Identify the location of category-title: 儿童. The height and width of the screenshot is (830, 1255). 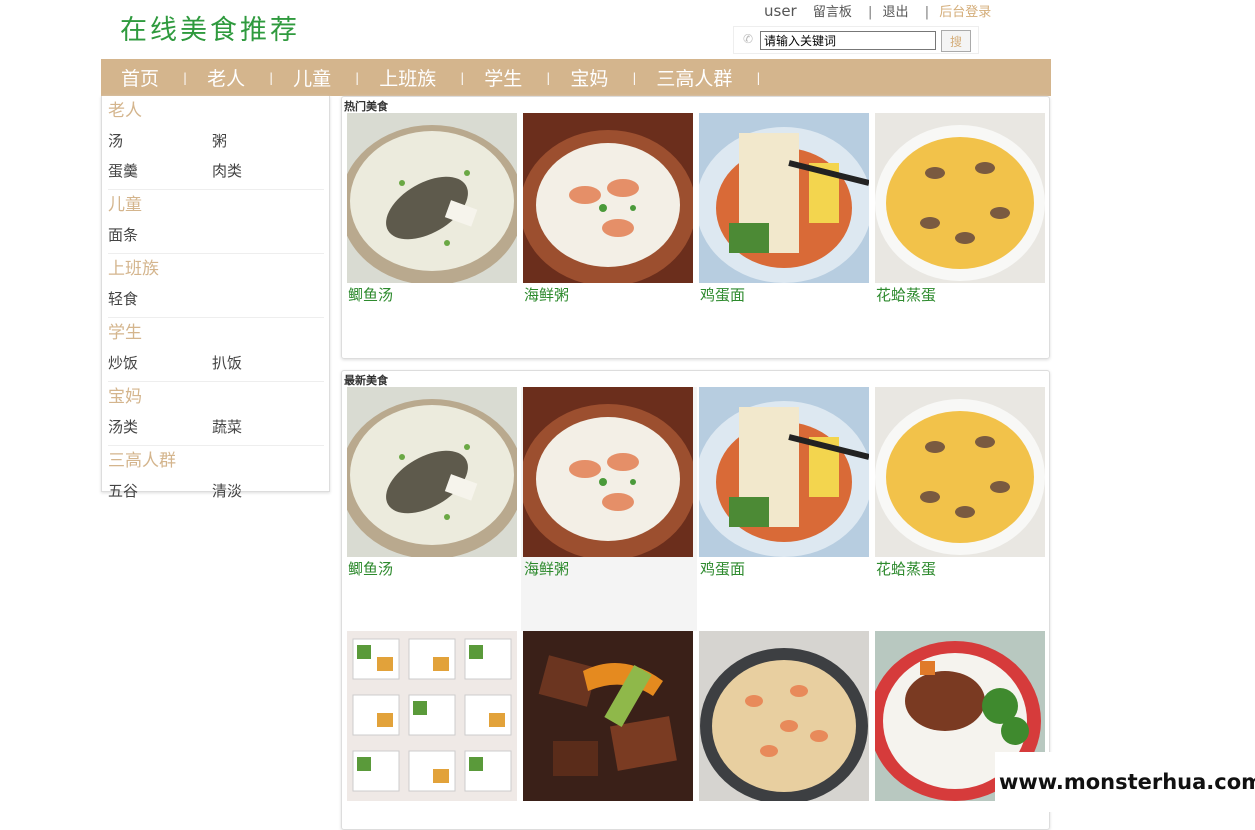
(216, 205).